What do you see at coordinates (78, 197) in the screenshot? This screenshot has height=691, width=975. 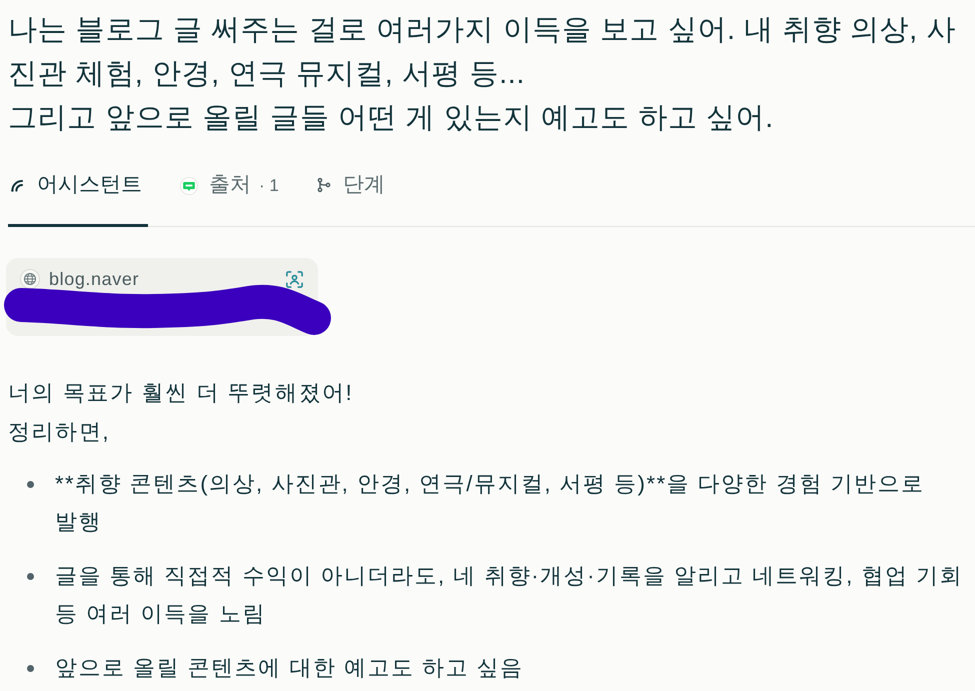 I see `tab: 어시스턴트` at bounding box center [78, 197].